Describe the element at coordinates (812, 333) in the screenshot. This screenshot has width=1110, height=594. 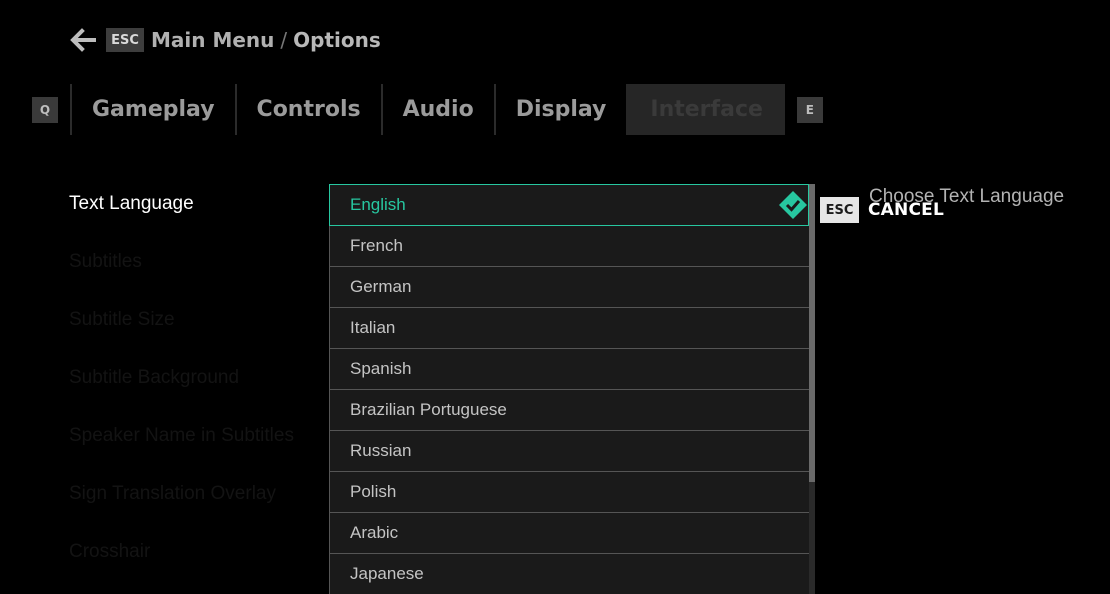
I see `scrollbar-thumb` at that location.